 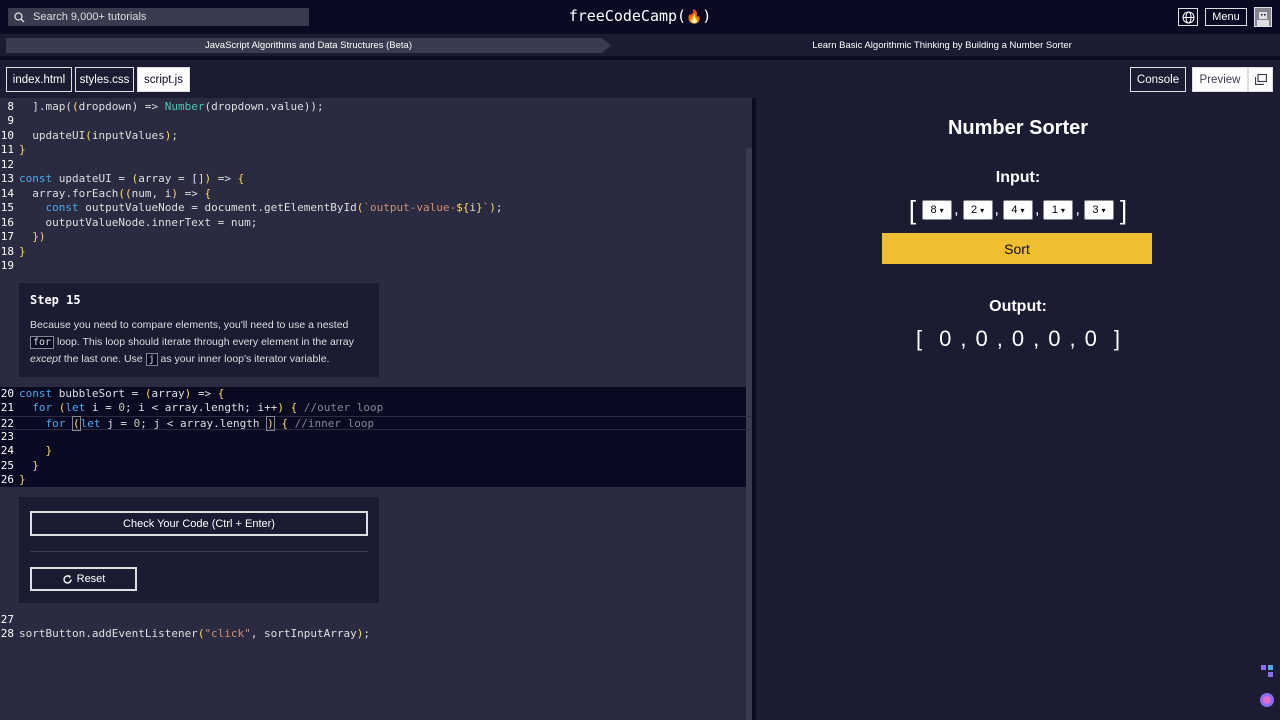 I want to click on menu-button: Menu, so click(x=1226, y=17).